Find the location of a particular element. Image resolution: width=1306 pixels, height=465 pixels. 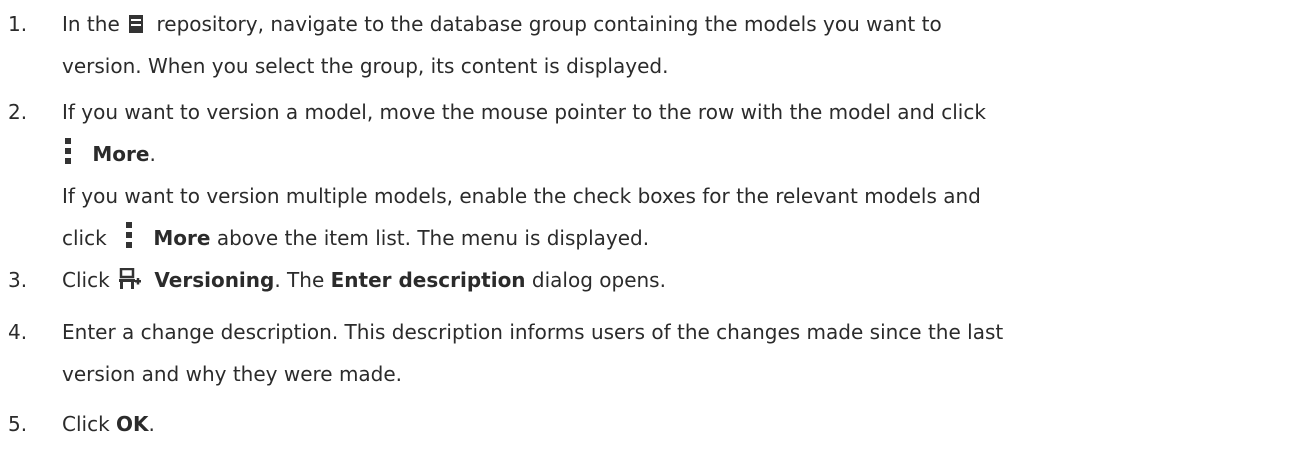

step-line: More. is located at coordinates (678, 159).